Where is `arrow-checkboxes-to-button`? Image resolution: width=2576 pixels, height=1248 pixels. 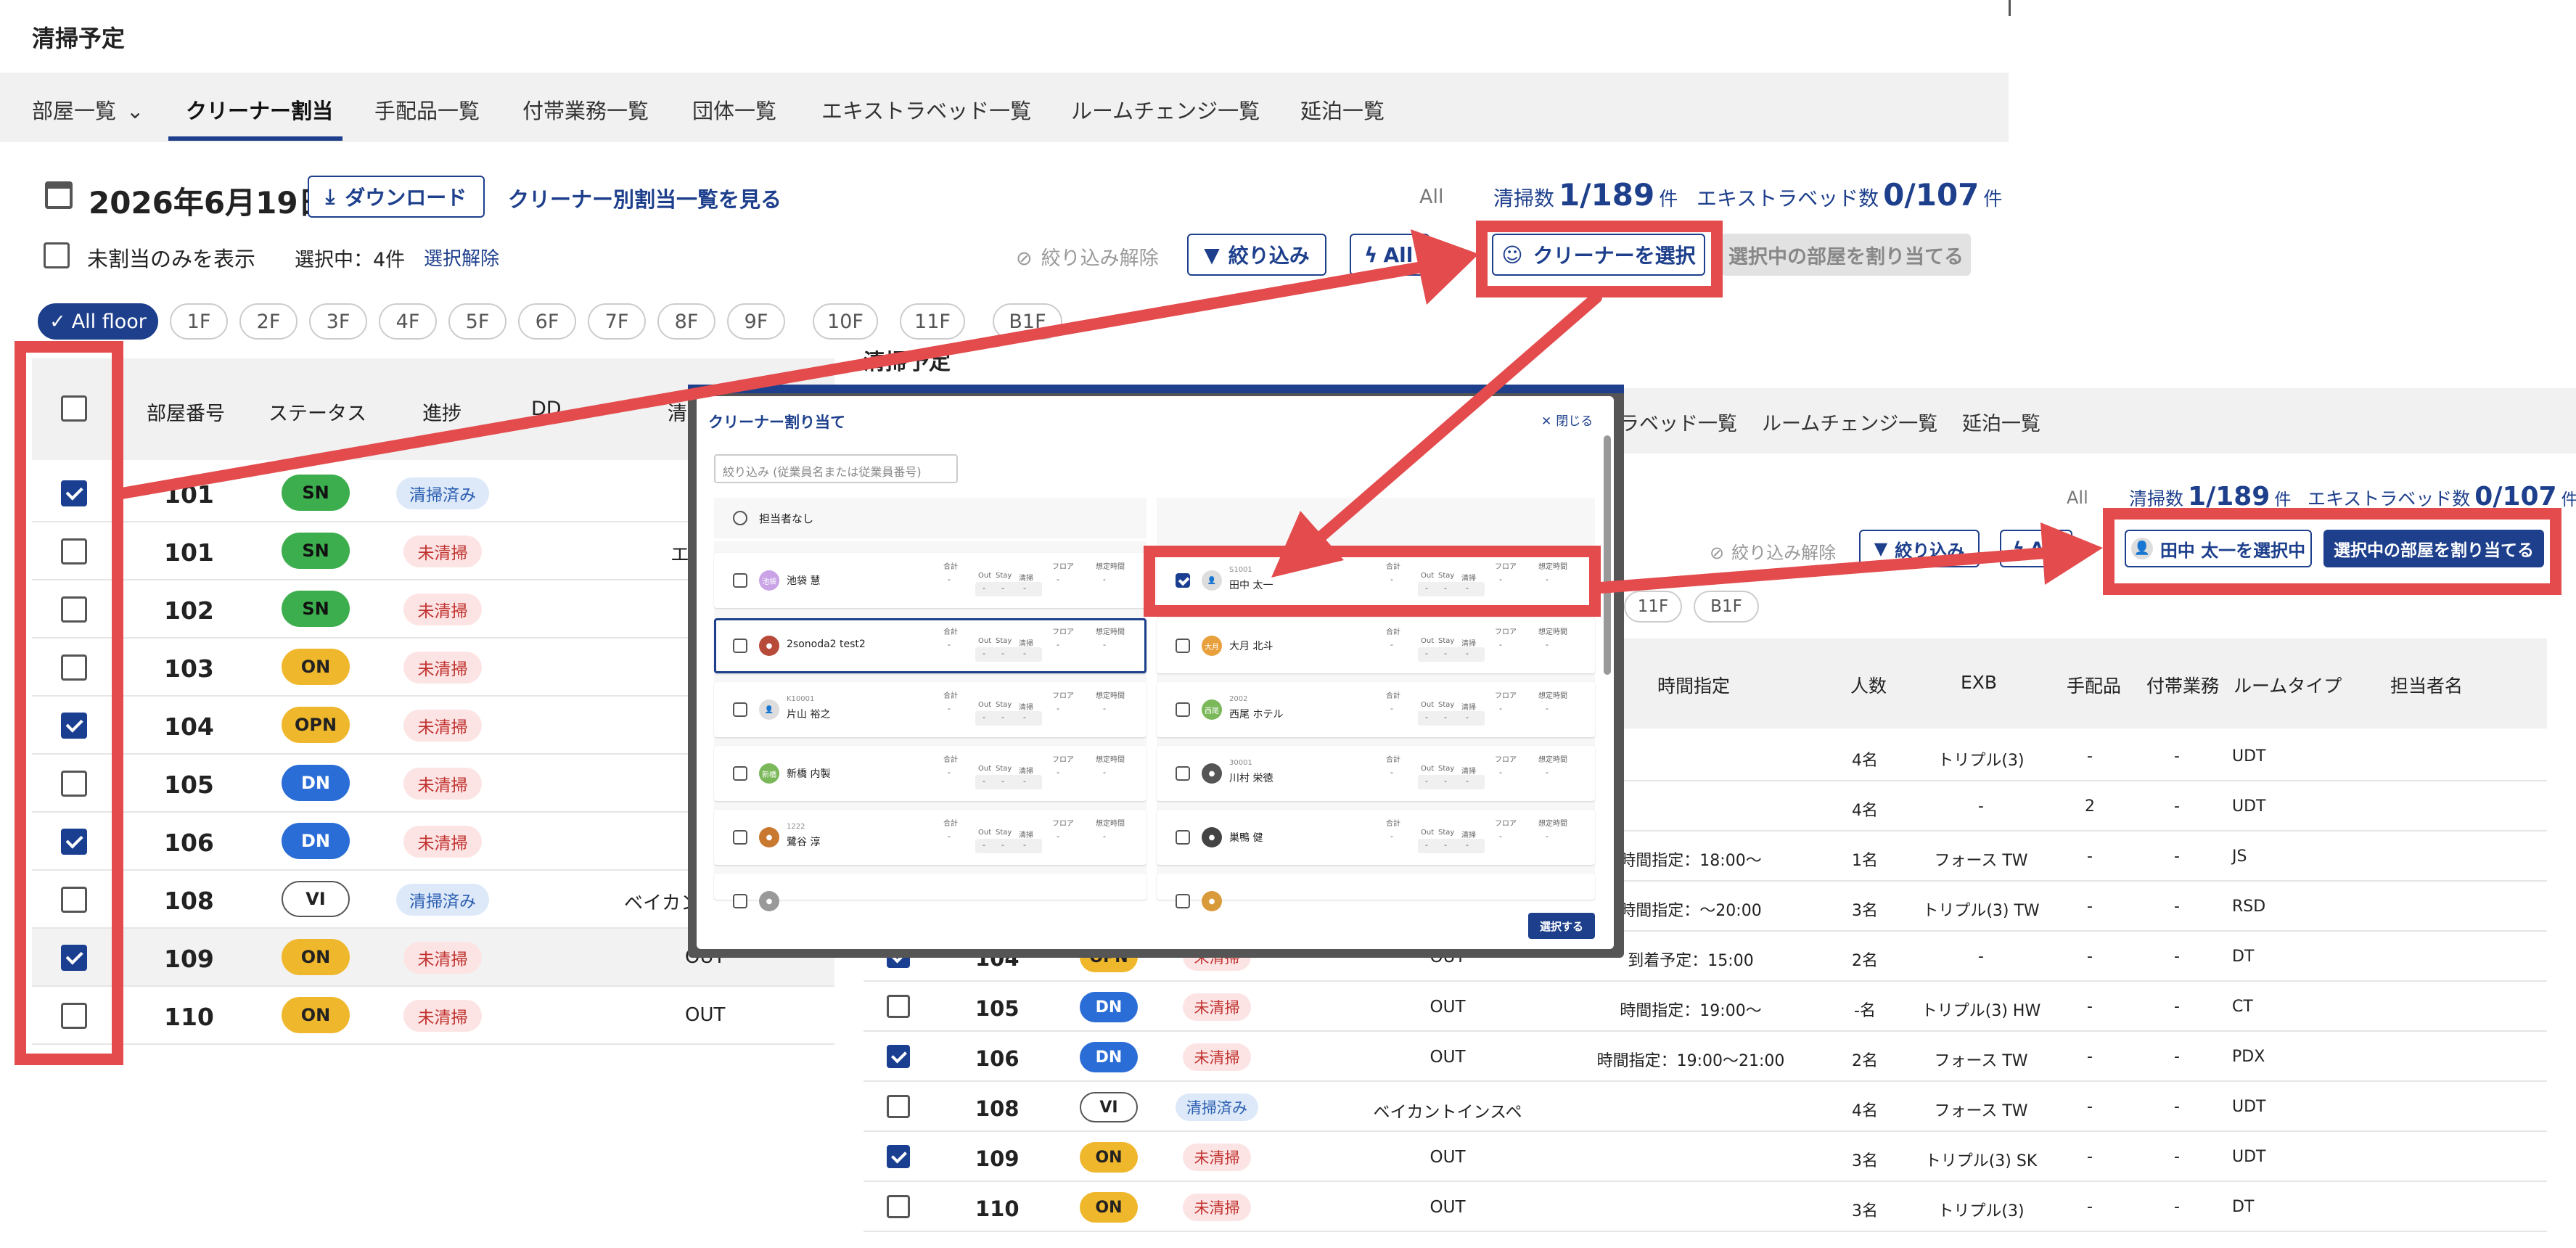
arrow-checkboxes-to-button is located at coordinates (772, 380).